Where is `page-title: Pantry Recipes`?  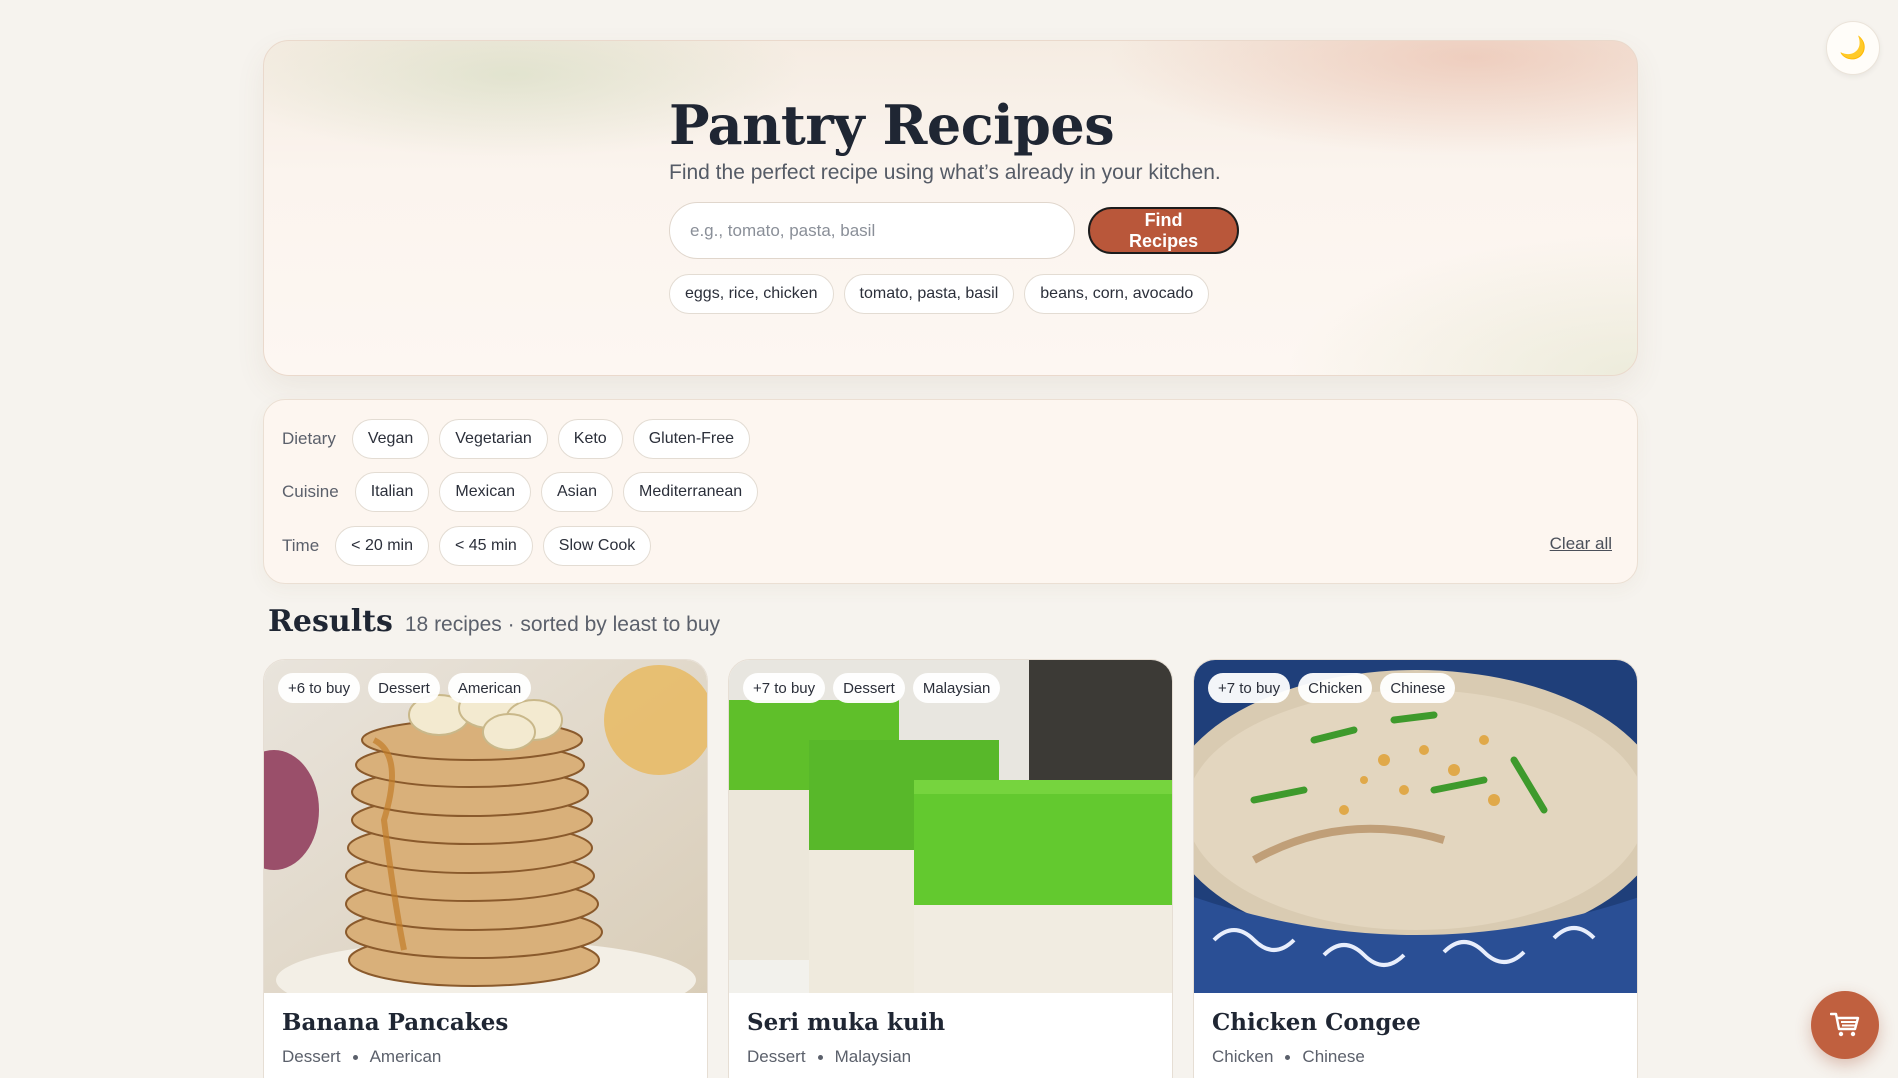
page-title: Pantry Recipes is located at coordinates (892, 125).